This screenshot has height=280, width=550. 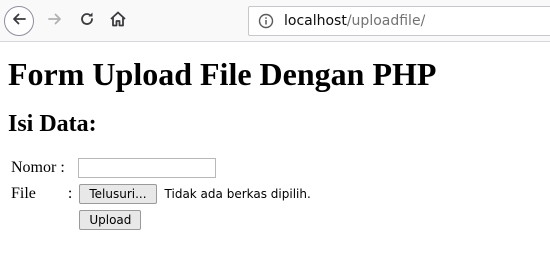 I want to click on reload-button, so click(x=87, y=21).